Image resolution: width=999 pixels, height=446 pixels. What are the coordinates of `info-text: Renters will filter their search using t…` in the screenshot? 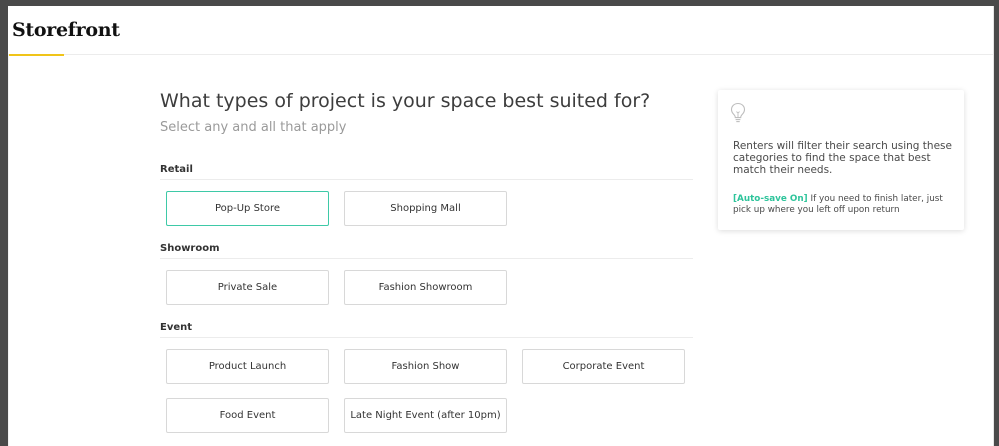 It's located at (842, 158).